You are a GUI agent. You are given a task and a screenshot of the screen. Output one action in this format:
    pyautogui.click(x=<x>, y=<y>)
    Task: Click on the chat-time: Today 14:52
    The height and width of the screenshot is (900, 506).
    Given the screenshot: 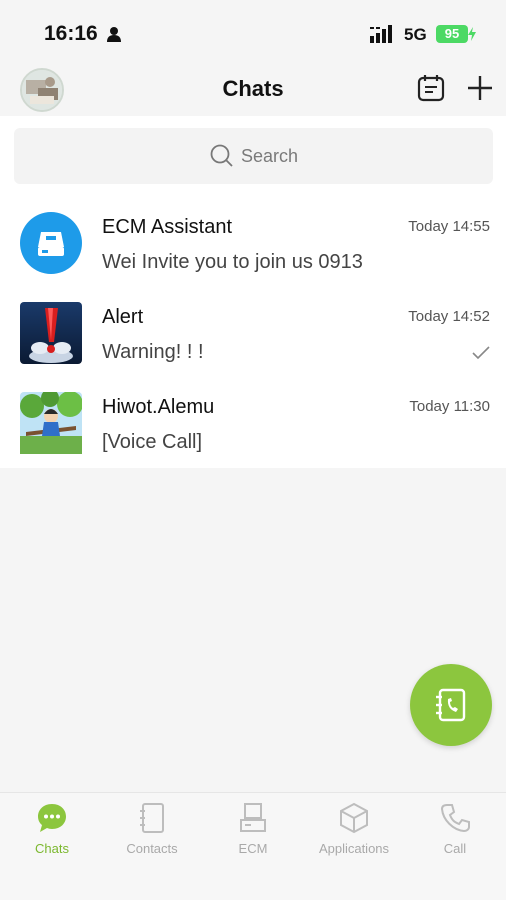 What is the action you would take?
    pyautogui.click(x=449, y=316)
    